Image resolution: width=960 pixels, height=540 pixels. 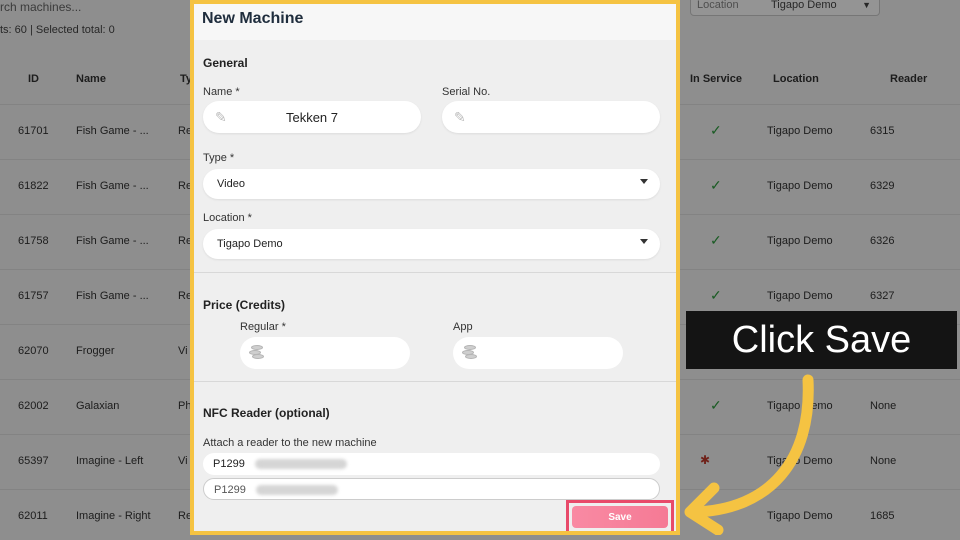 I want to click on section-nfc: NFC Reader (optional), so click(x=266, y=413).